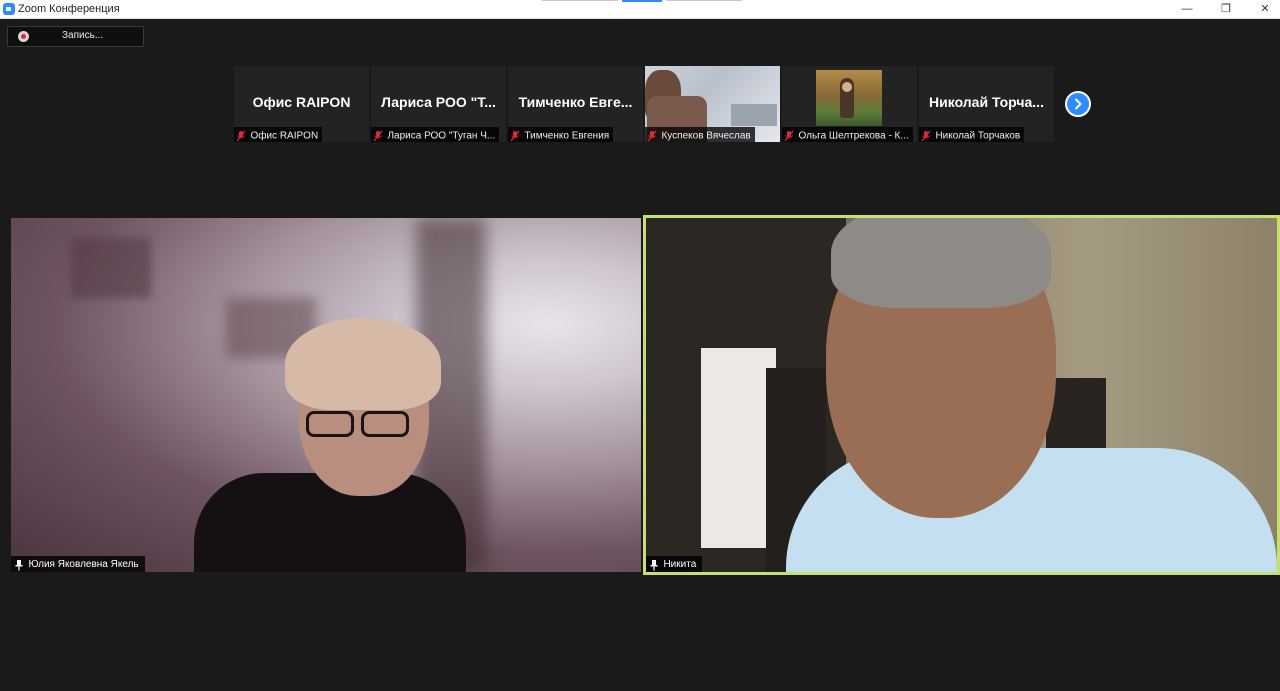 The image size is (1280, 691). I want to click on next-page-button, so click(1078, 104).